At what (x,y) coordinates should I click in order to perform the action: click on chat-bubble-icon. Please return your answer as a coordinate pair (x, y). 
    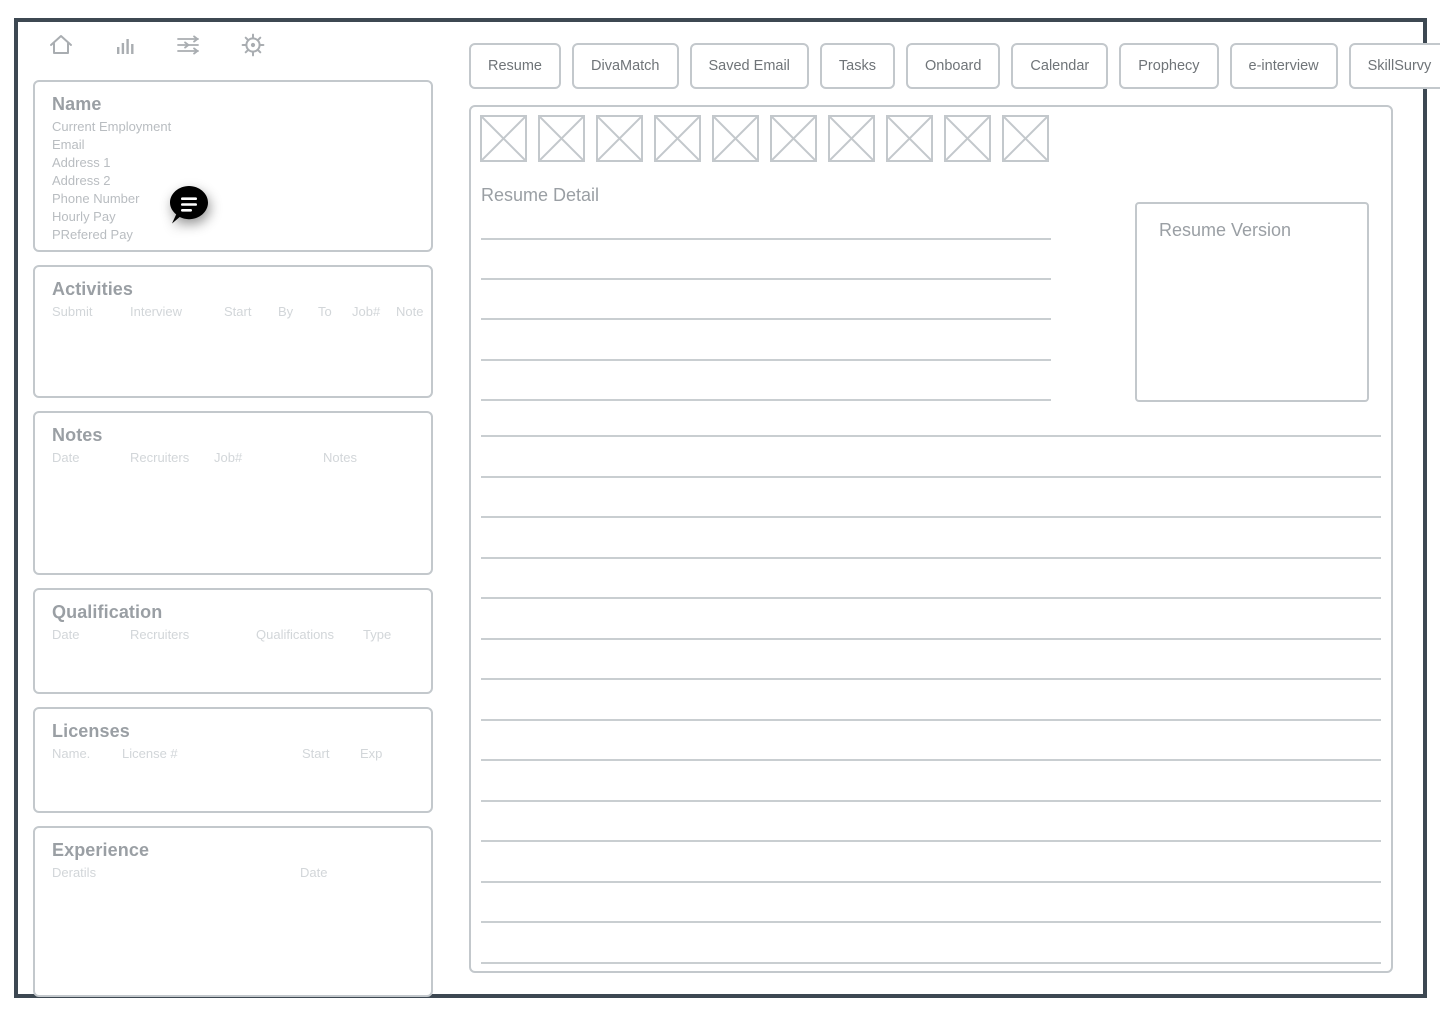
    Looking at the image, I should click on (189, 205).